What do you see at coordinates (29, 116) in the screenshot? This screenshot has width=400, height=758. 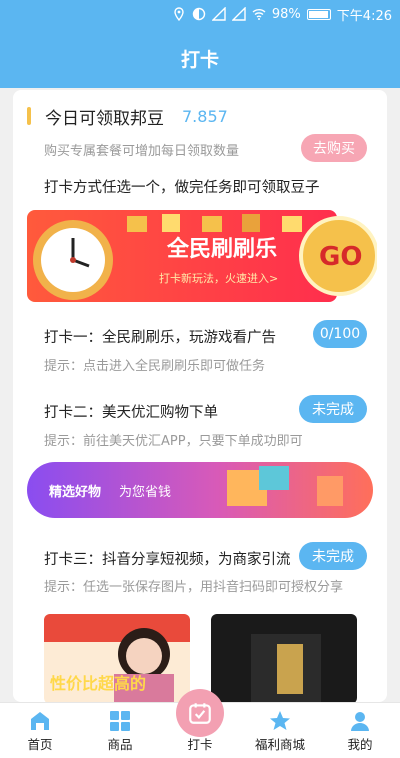 I see `section-marker` at bounding box center [29, 116].